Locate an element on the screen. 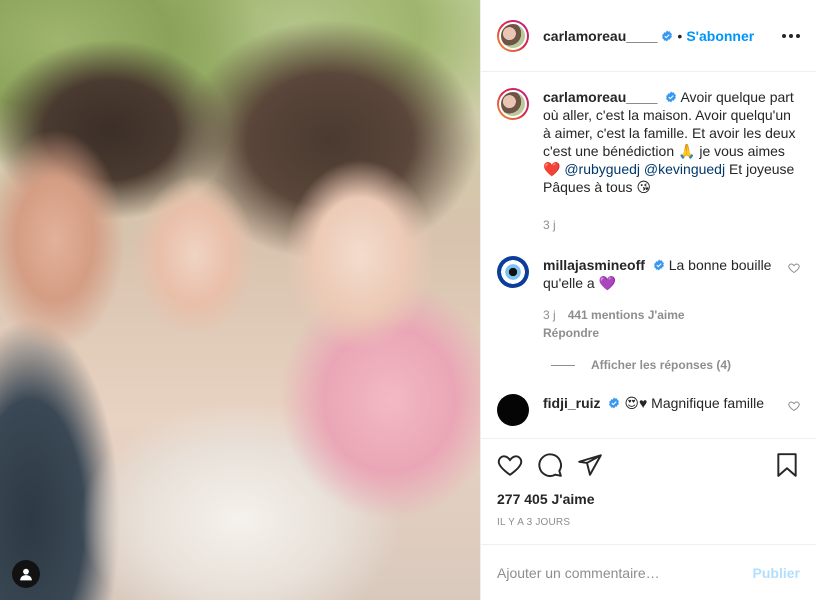  follow-button: S'abonner is located at coordinates (720, 36).